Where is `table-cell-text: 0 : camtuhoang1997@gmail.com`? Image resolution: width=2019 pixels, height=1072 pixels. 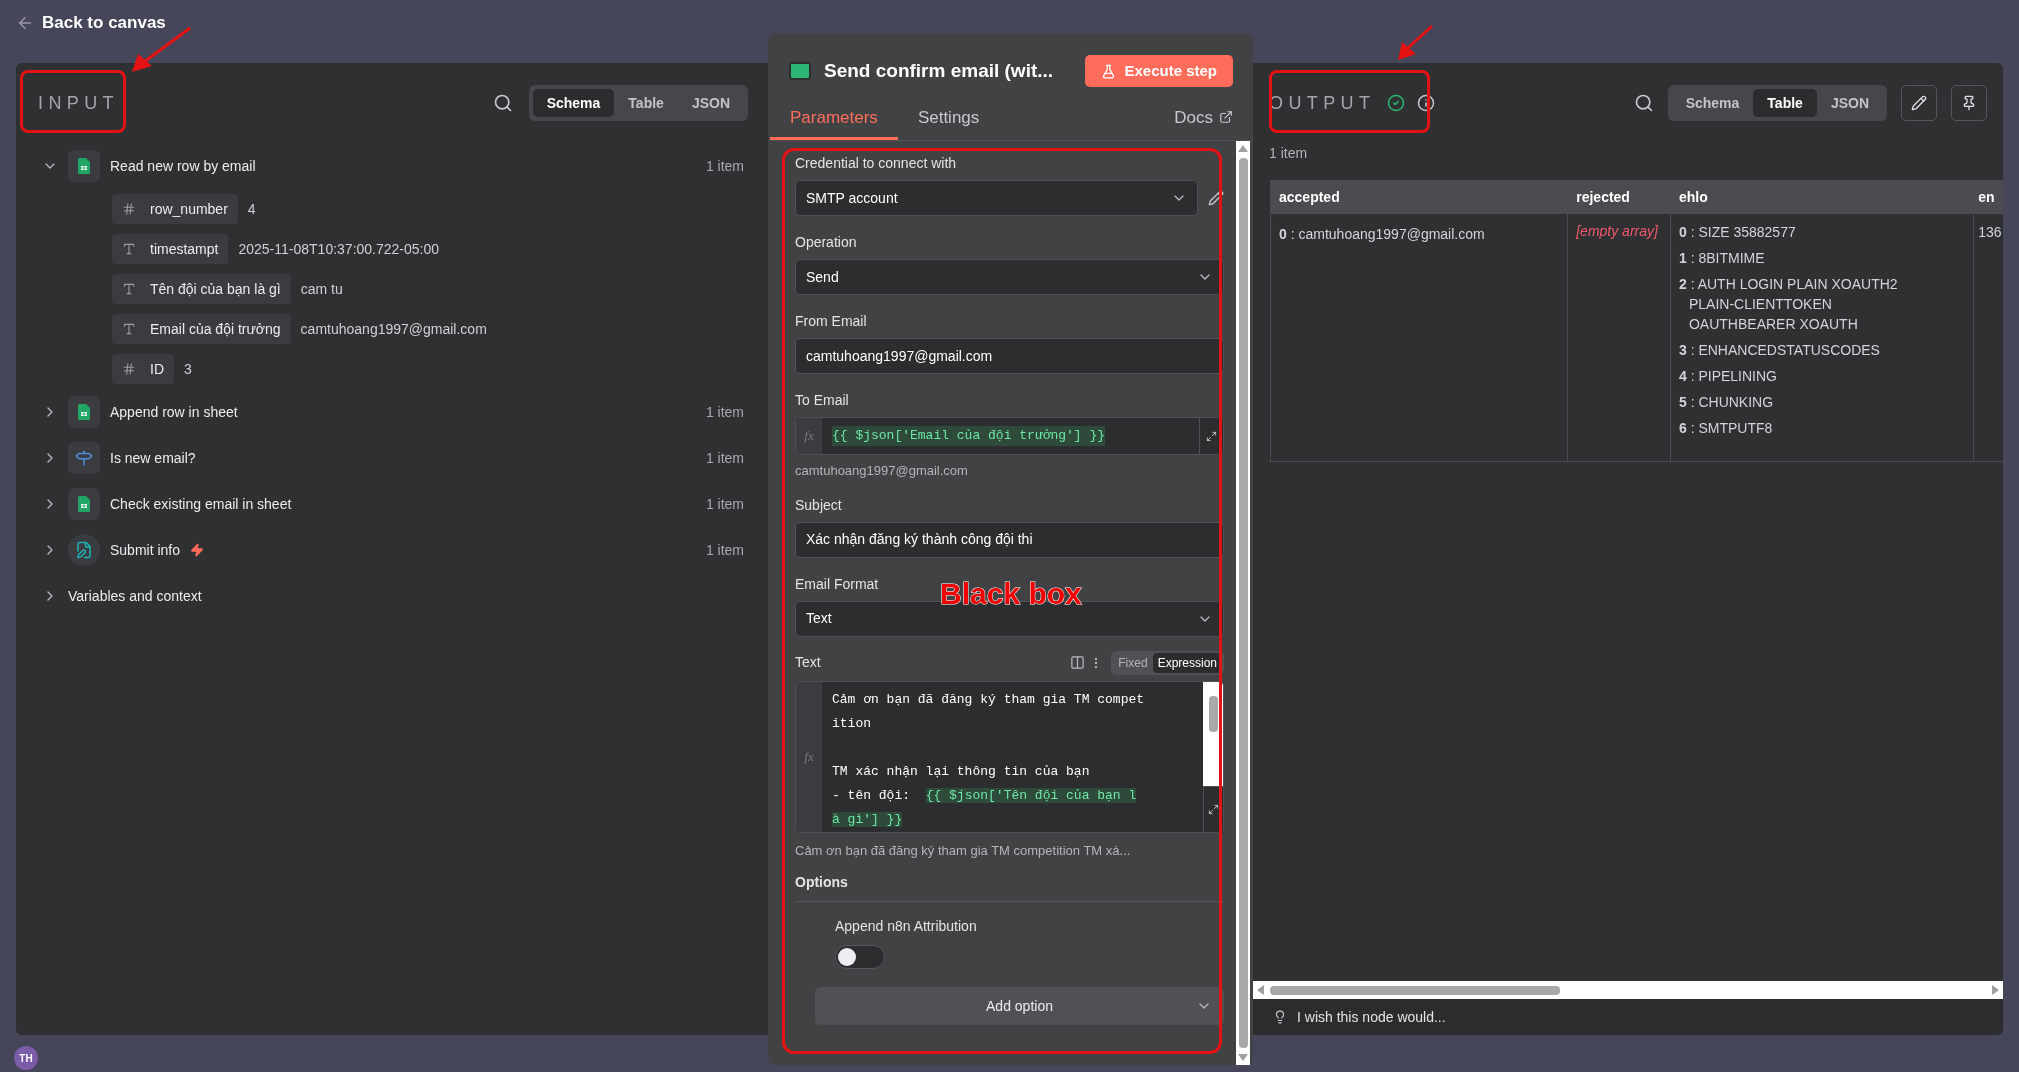
table-cell-text: 0 : camtuhoang1997@gmail.com is located at coordinates (1382, 234).